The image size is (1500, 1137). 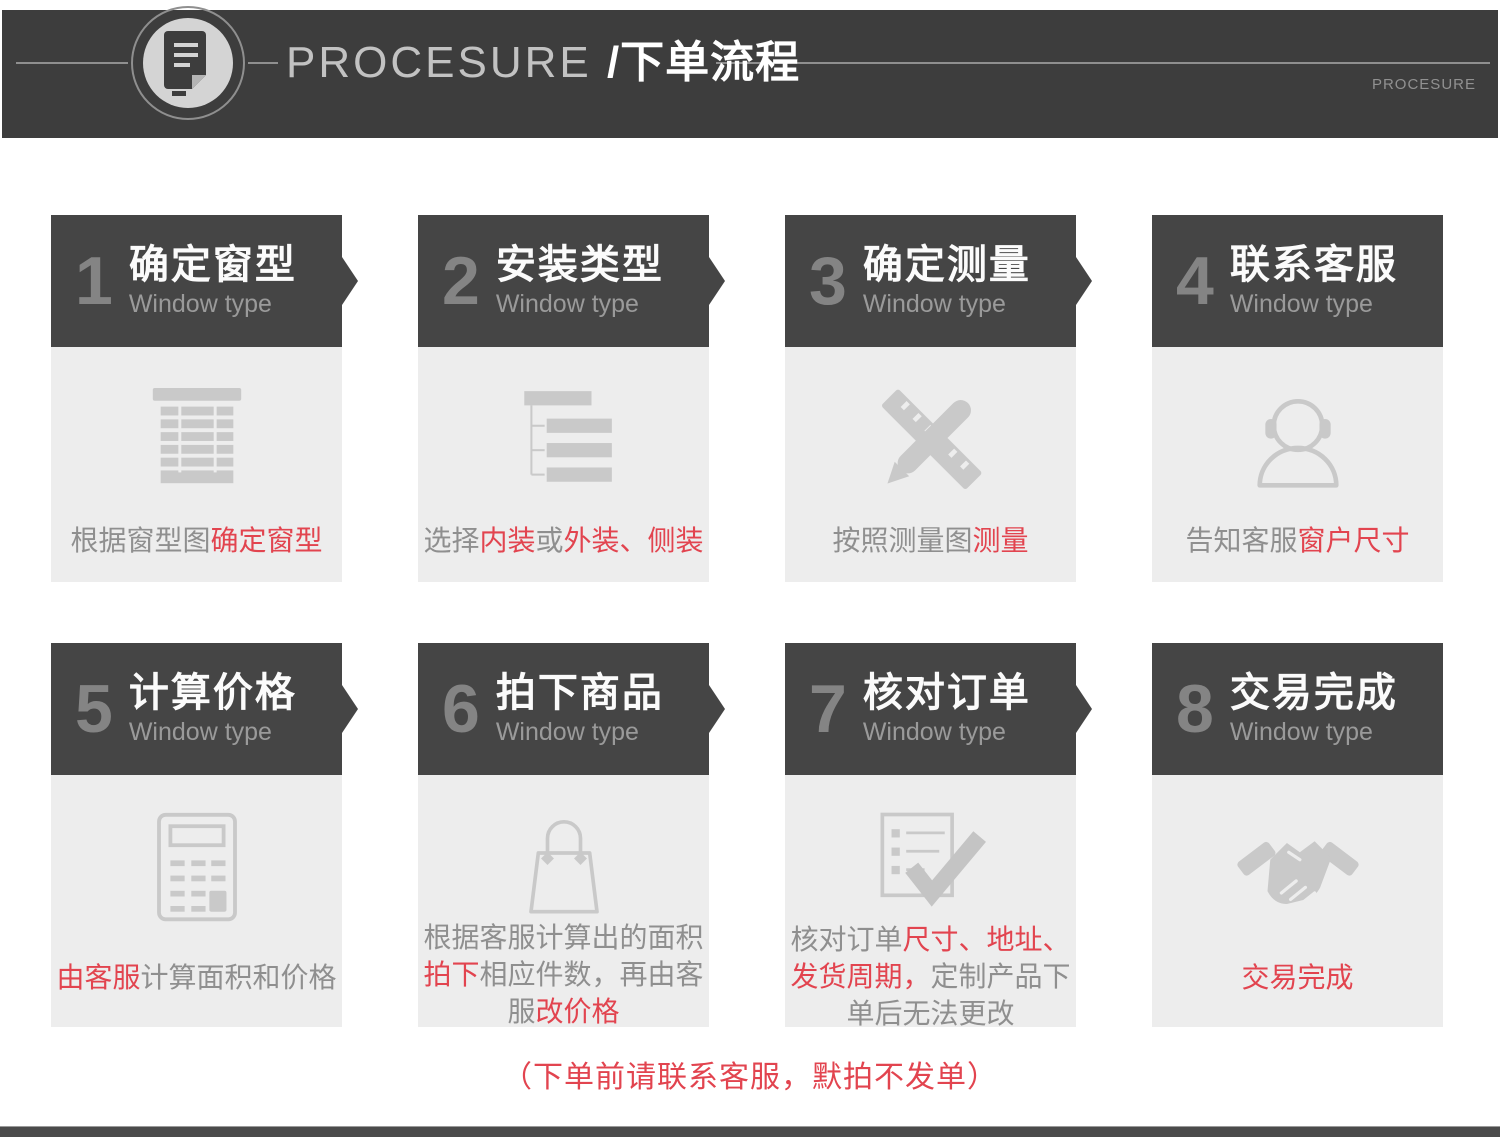 I want to click on step-3-header: 3 确定测量 Window type, so click(x=938, y=281).